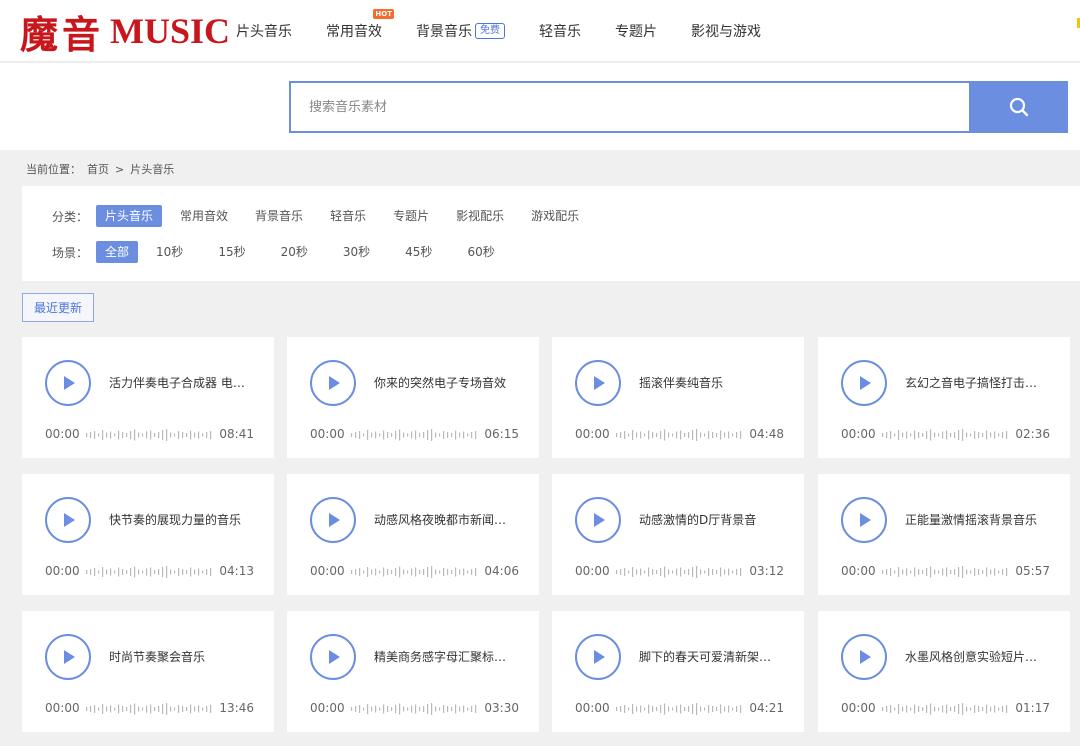 This screenshot has height=746, width=1080. I want to click on track-card: 精美商务感字母汇聚标… 00:00 03:30, so click(413, 671).